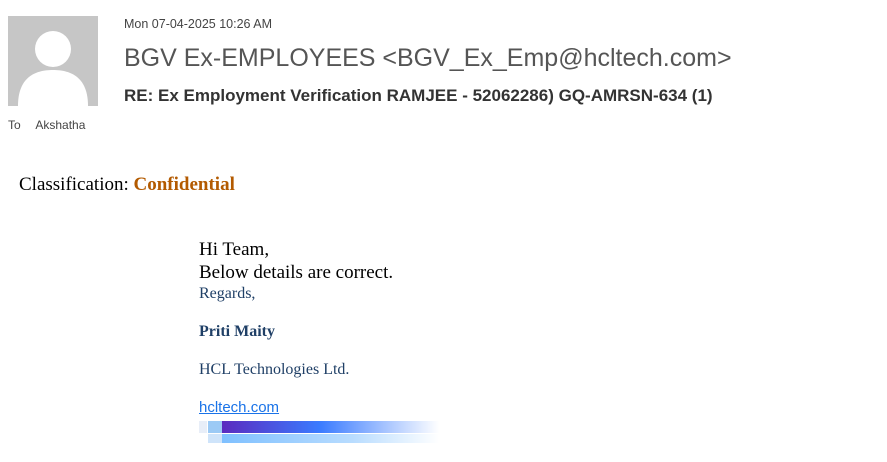  Describe the element at coordinates (296, 408) in the screenshot. I see `company-website-link: hcltech.com` at that location.